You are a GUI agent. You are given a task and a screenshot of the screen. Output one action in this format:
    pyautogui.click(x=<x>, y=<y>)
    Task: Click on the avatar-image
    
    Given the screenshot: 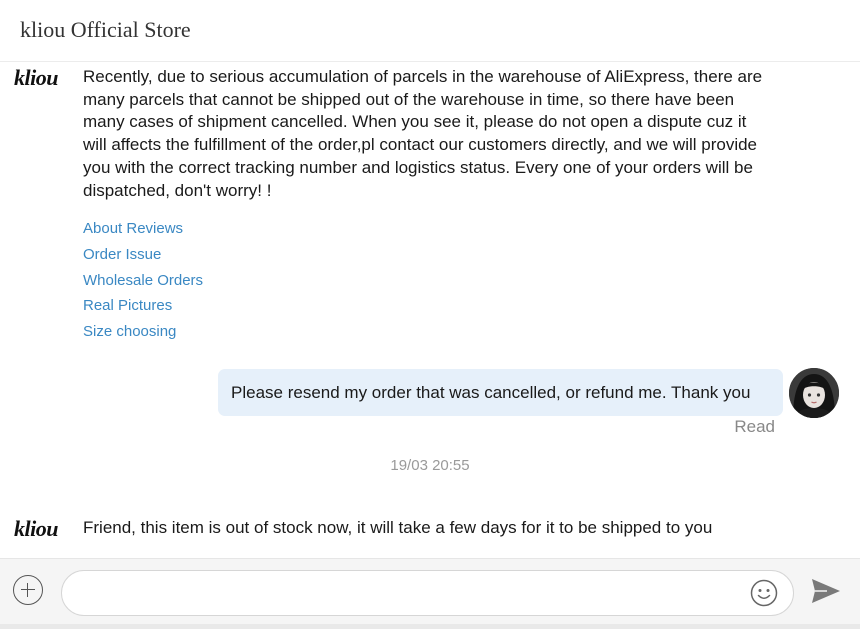 What is the action you would take?
    pyautogui.click(x=814, y=393)
    